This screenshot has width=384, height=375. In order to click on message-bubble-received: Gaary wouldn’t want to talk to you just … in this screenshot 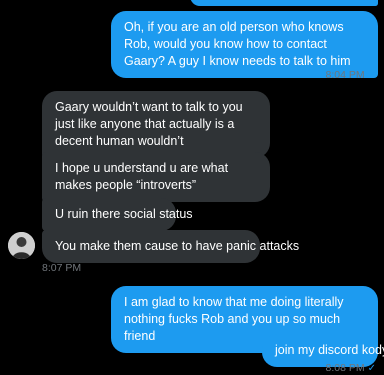, I will do `click(156, 124)`.